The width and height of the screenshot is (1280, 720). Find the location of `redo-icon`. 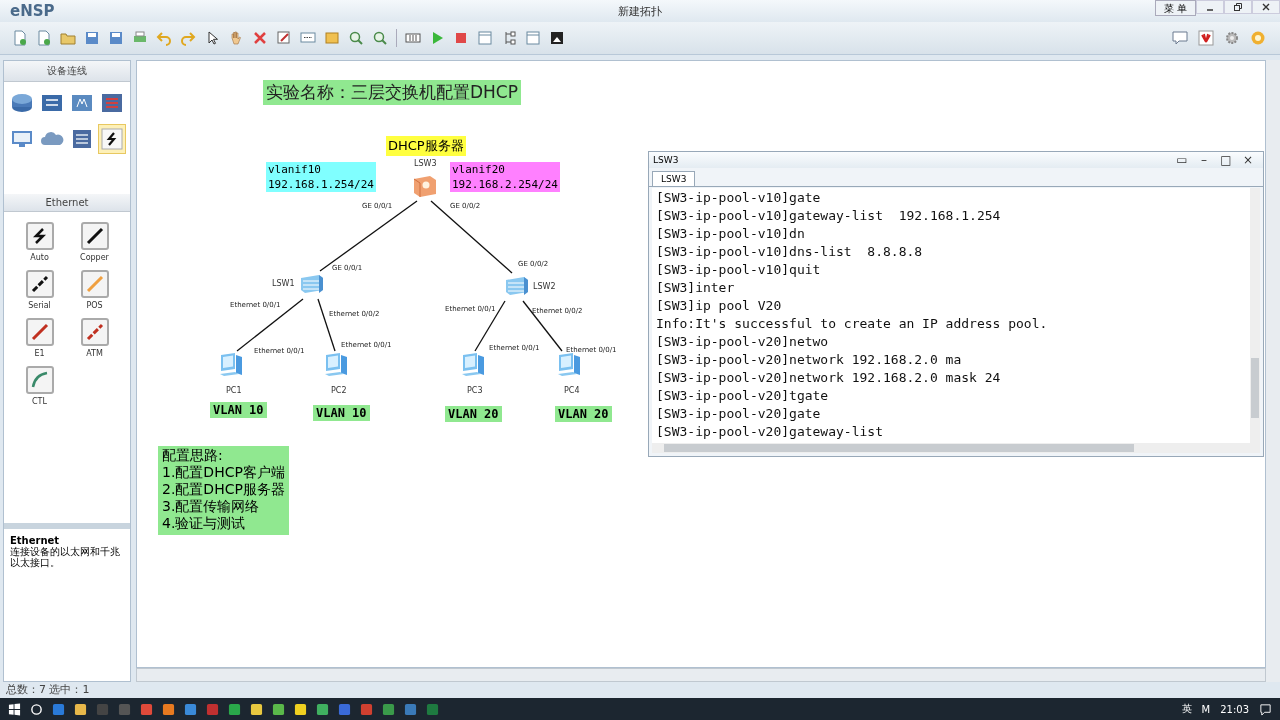

redo-icon is located at coordinates (188, 38).